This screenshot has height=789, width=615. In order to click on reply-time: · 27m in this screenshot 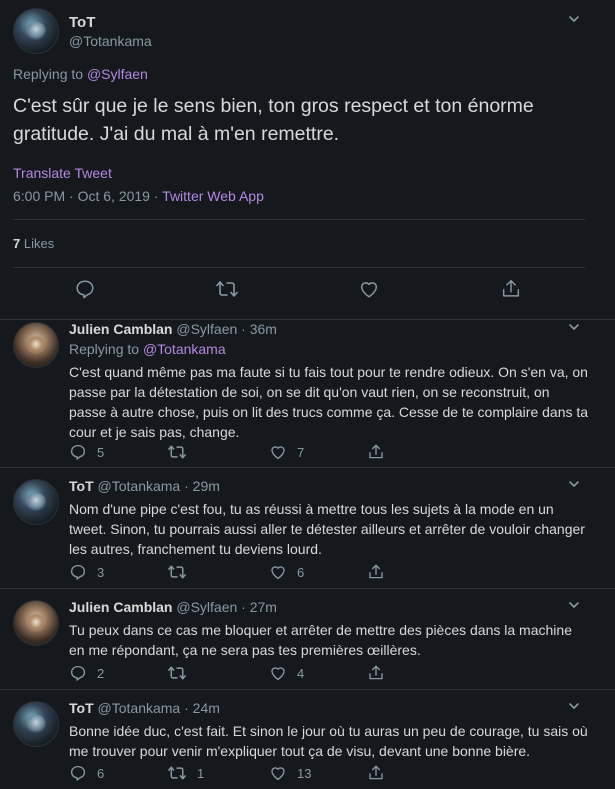, I will do `click(259, 607)`.